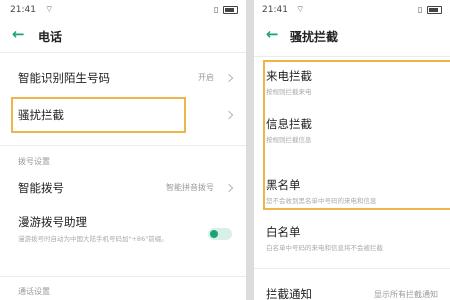  What do you see at coordinates (123, 36) in the screenshot?
I see `title-bar: ← 电话` at bounding box center [123, 36].